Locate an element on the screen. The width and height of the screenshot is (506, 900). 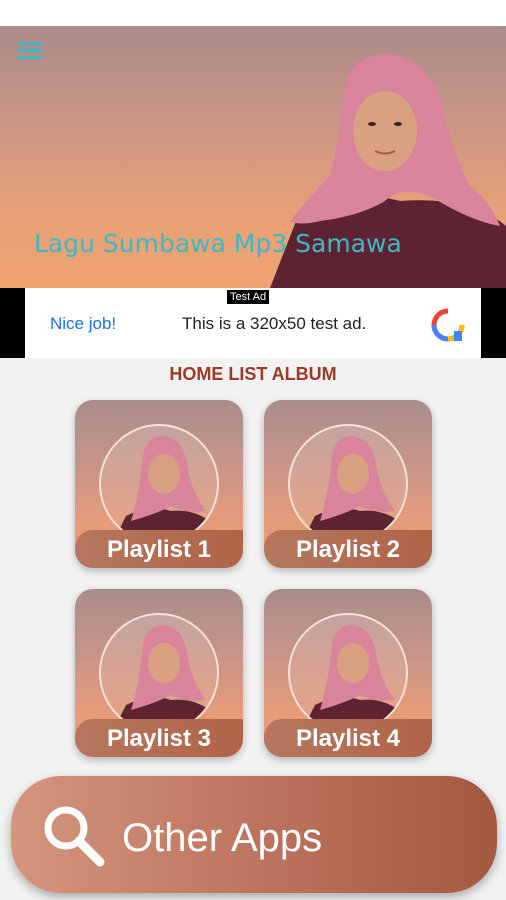
playlist-card-2: Playlist 2 is located at coordinates (348, 484).